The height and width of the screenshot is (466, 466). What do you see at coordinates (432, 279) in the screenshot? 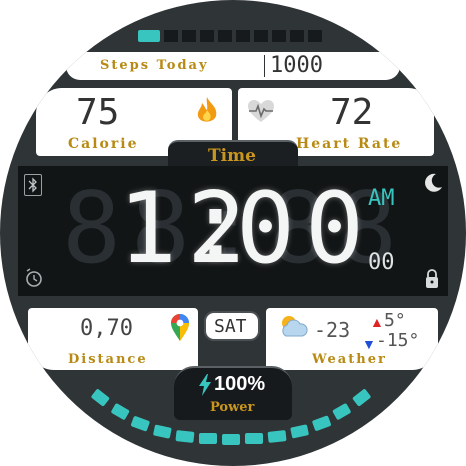
I see `lock-icon` at bounding box center [432, 279].